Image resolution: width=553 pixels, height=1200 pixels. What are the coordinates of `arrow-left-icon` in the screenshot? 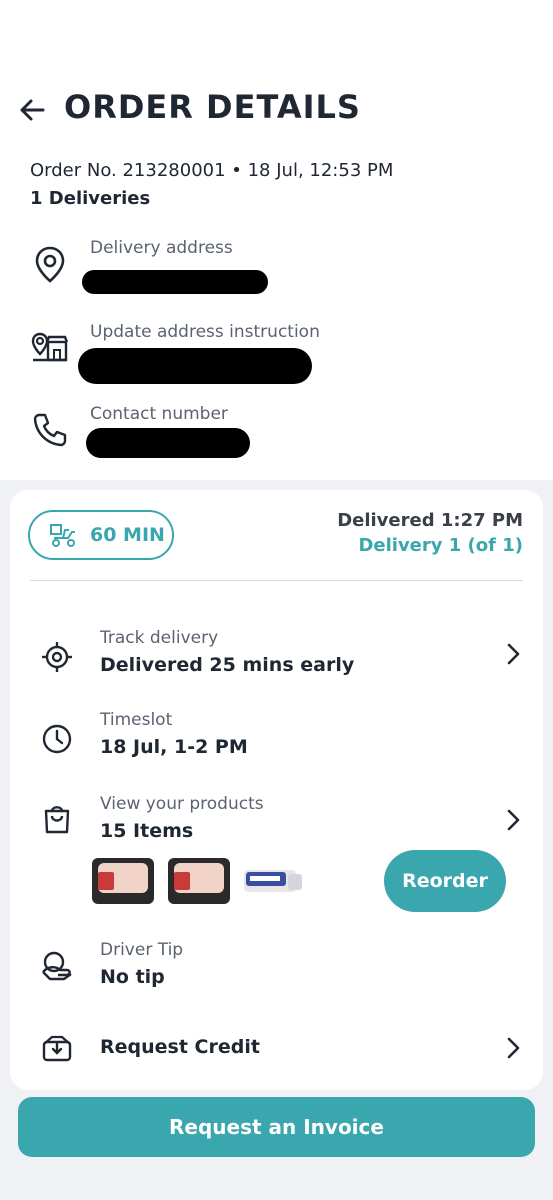 It's located at (32, 110).